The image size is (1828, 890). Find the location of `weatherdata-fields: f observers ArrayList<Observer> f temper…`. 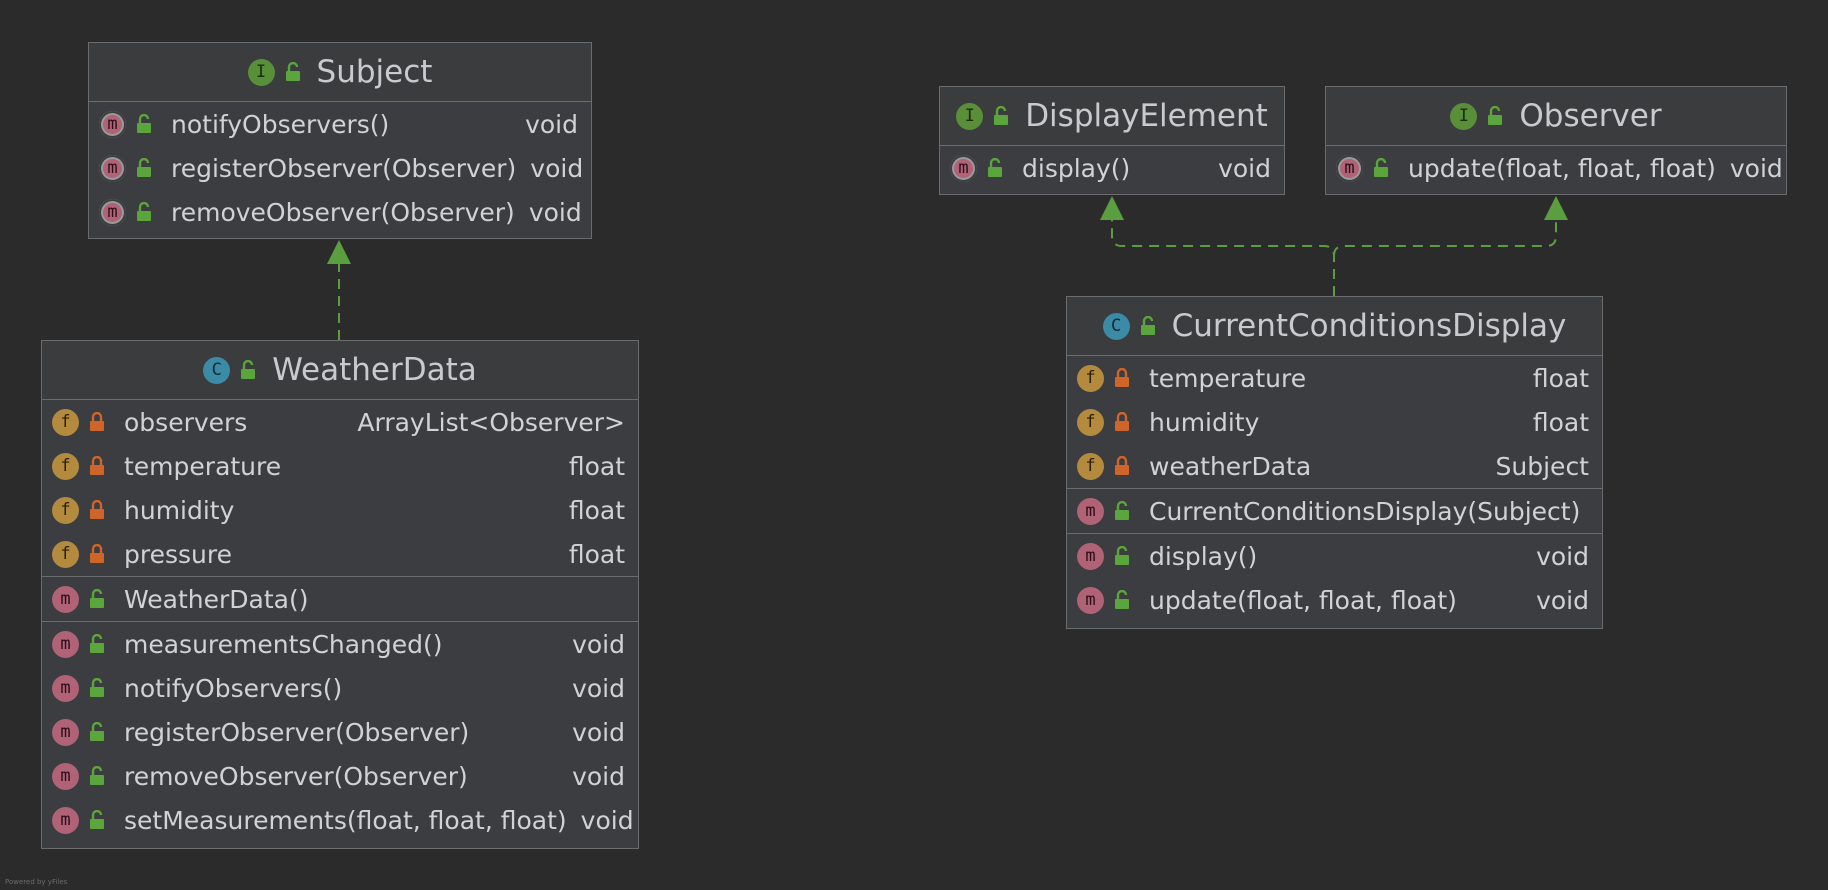

weatherdata-fields: f observers ArrayList<Observer> f temper… is located at coordinates (340, 488).